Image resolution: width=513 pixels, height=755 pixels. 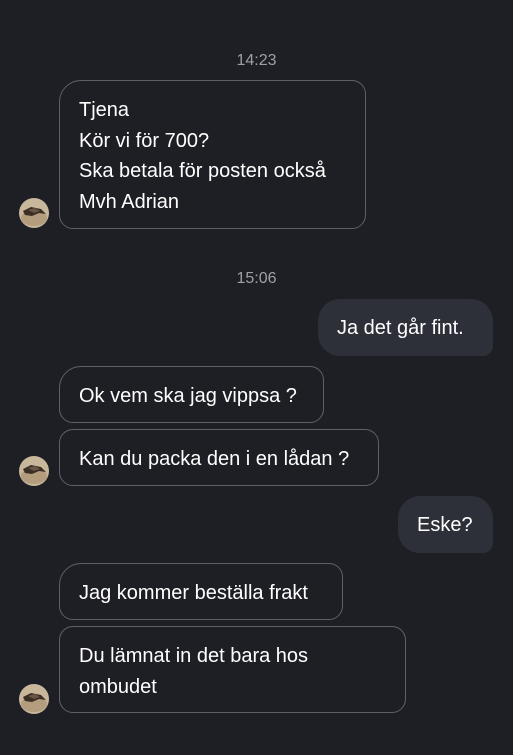 What do you see at coordinates (202, 171) in the screenshot?
I see `message-line: Ska betala för posten också` at bounding box center [202, 171].